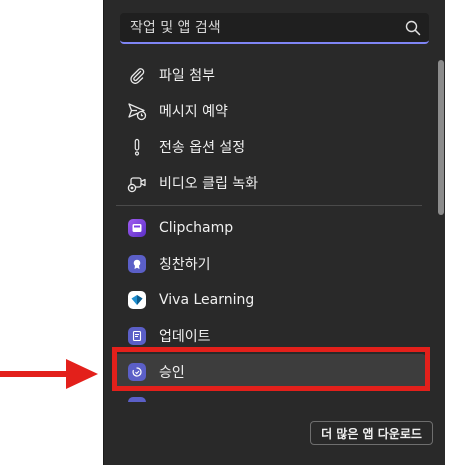 This screenshot has width=453, height=465. Describe the element at coordinates (209, 184) in the screenshot. I see `menu-item-label: 비디오 클립 녹화` at that location.